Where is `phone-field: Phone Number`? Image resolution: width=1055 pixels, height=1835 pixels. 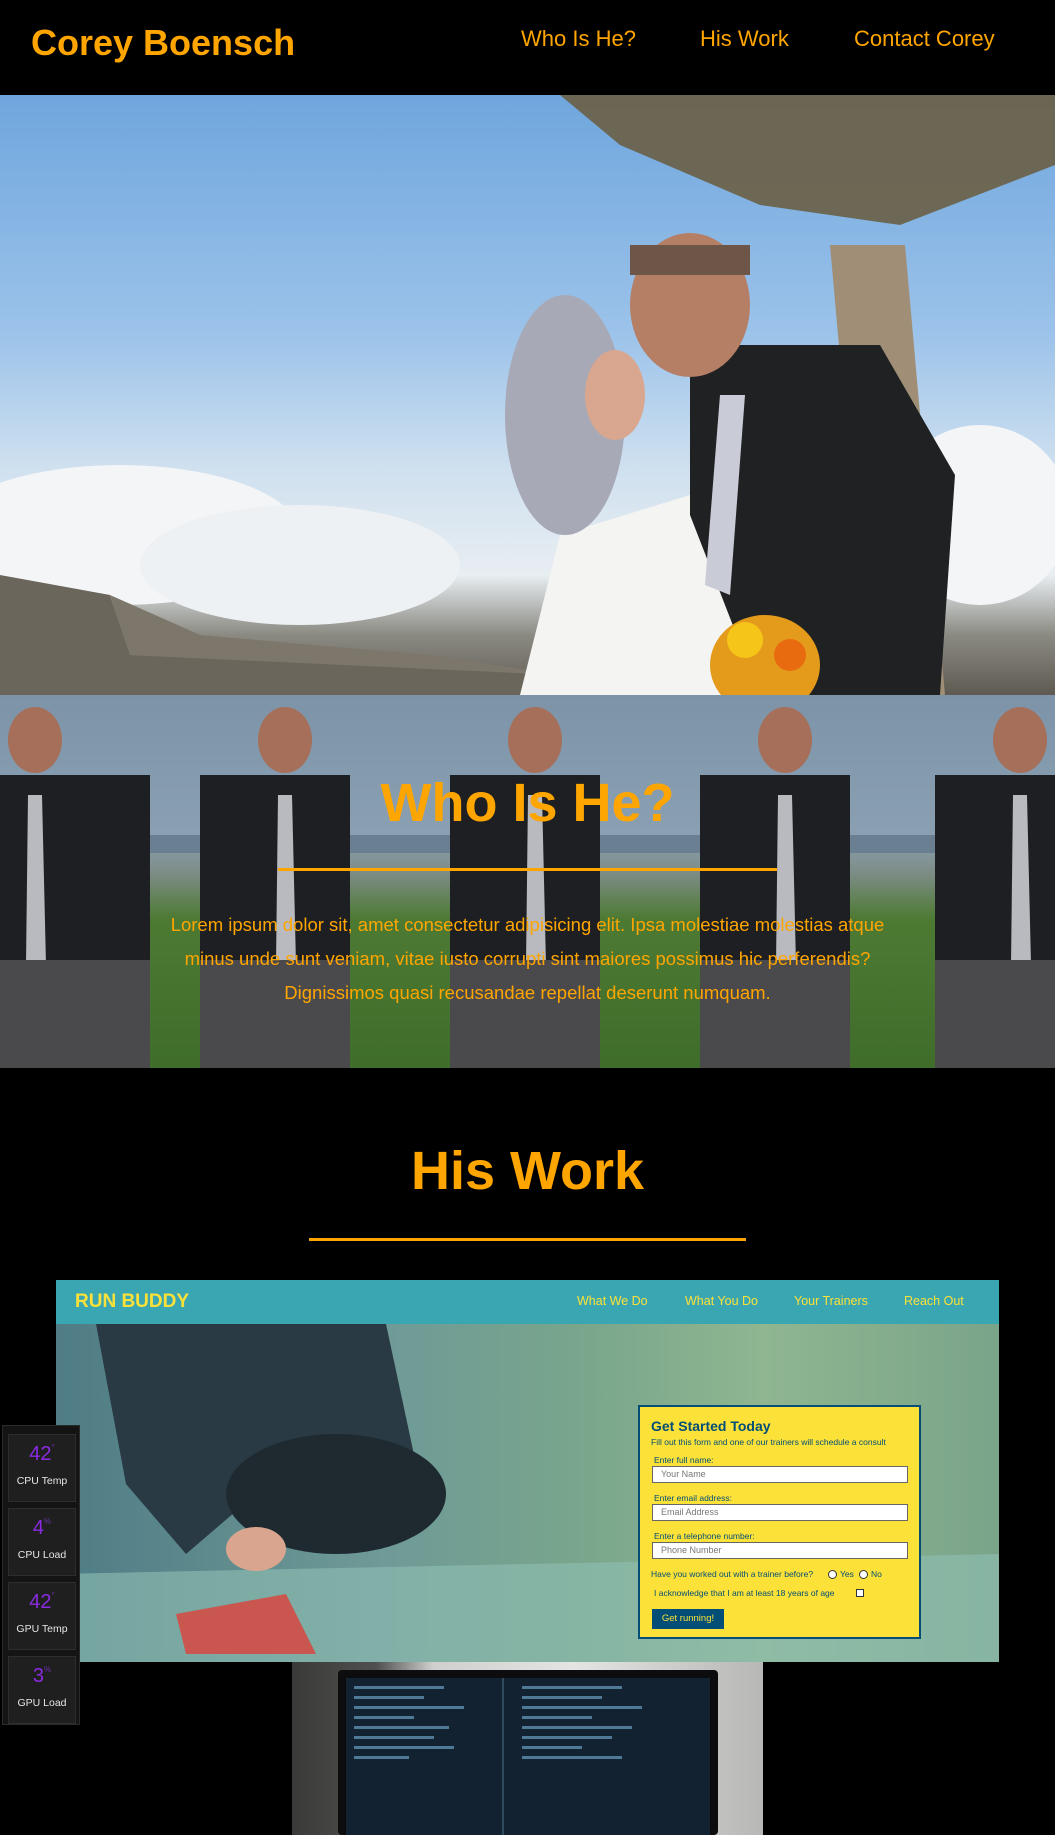
phone-field: Phone Number is located at coordinates (780, 1550).